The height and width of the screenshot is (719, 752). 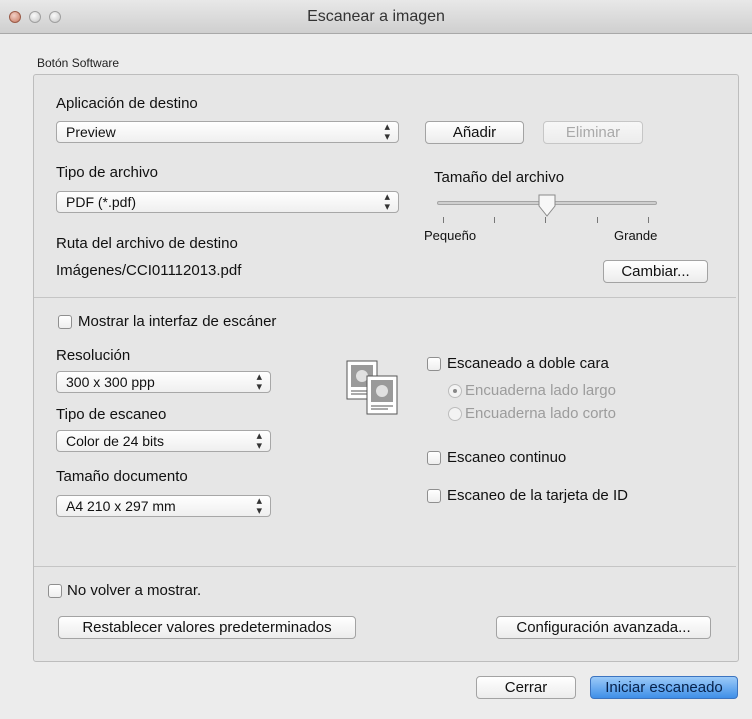 What do you see at coordinates (664, 687) in the screenshot?
I see `start-scan-button: Iniciar escaneado` at bounding box center [664, 687].